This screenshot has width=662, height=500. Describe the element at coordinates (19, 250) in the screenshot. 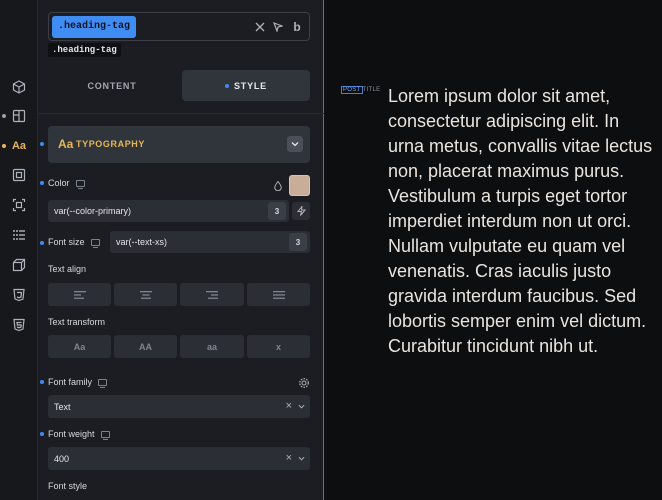

I see `icon-rail: Aa` at that location.